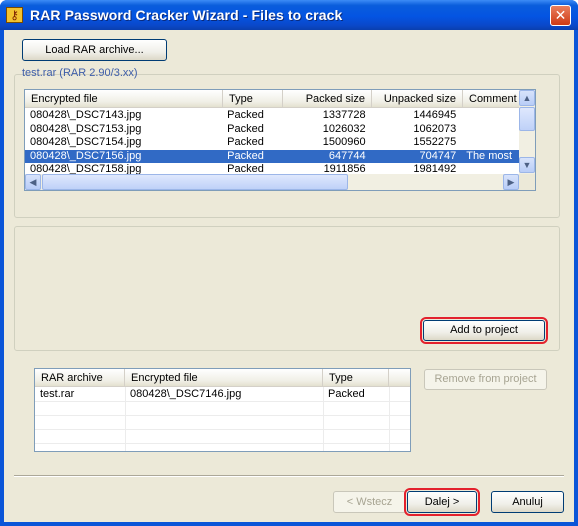 This screenshot has width=578, height=526. I want to click on cancel-button: Anuluj, so click(527, 502).